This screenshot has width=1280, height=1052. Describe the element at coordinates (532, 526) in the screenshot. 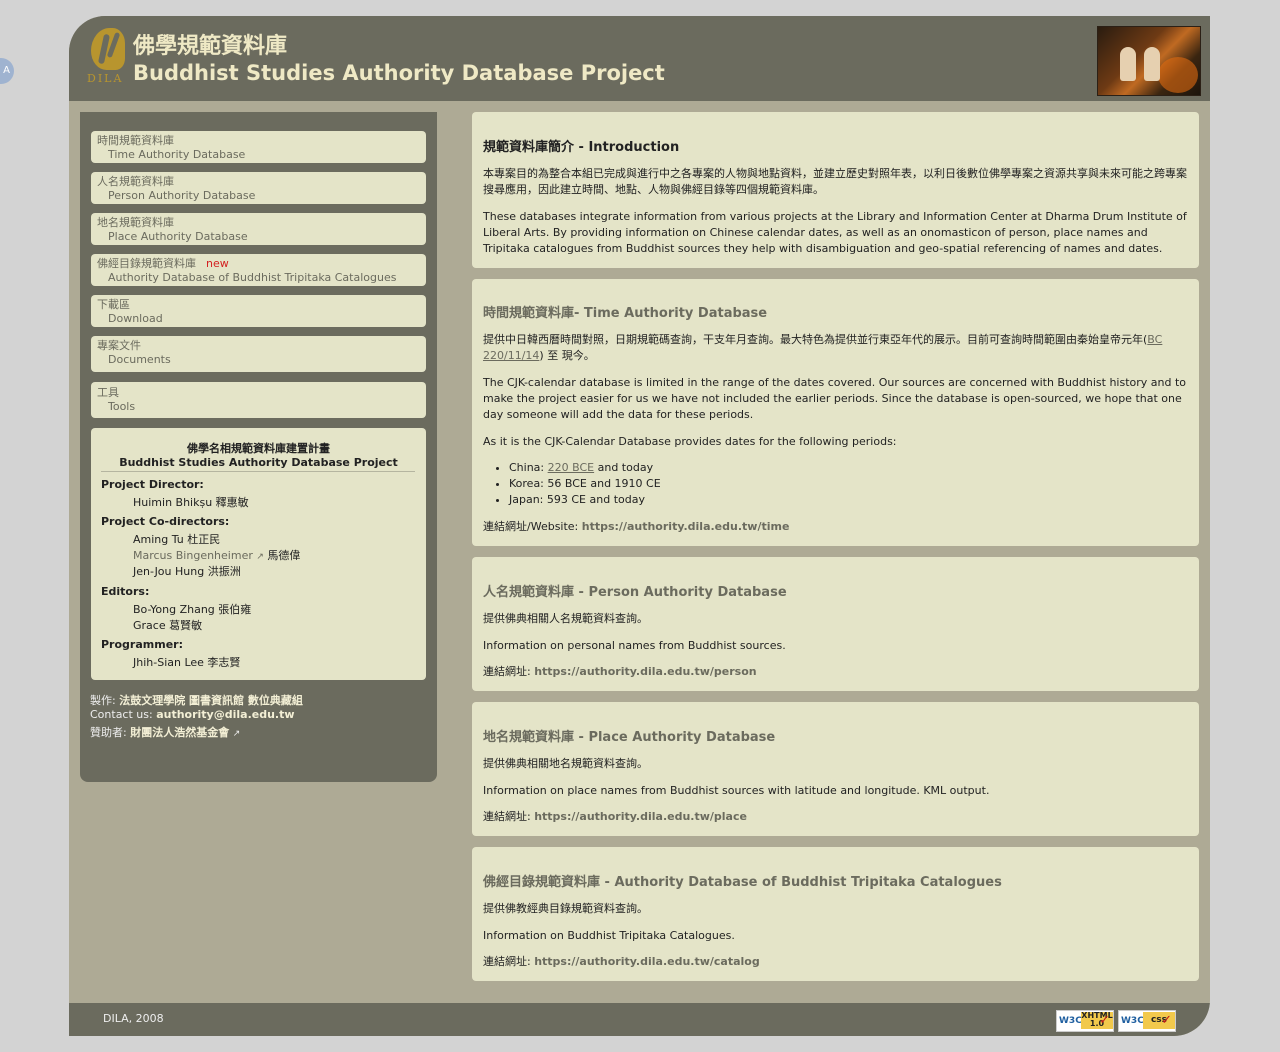

I see `url-label: 連結網址/Website:` at that location.